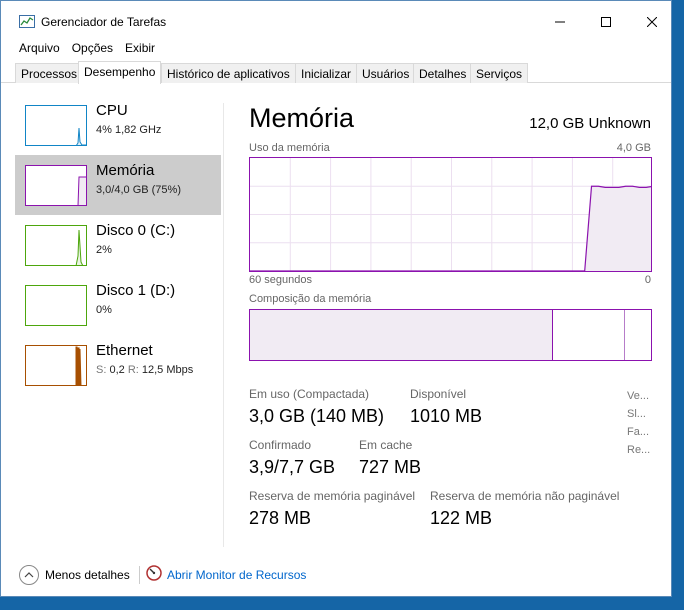 The height and width of the screenshot is (610, 684). I want to click on sidebar-item-ethernet: Ethernet S: 0,2 R: 12,5 Mbps, so click(118, 365).